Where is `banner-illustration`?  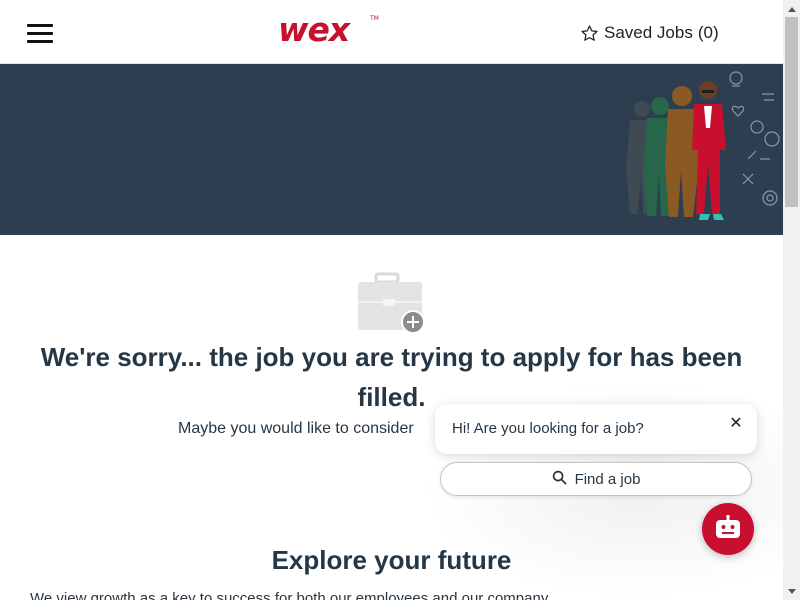
banner-illustration is located at coordinates (703, 145).